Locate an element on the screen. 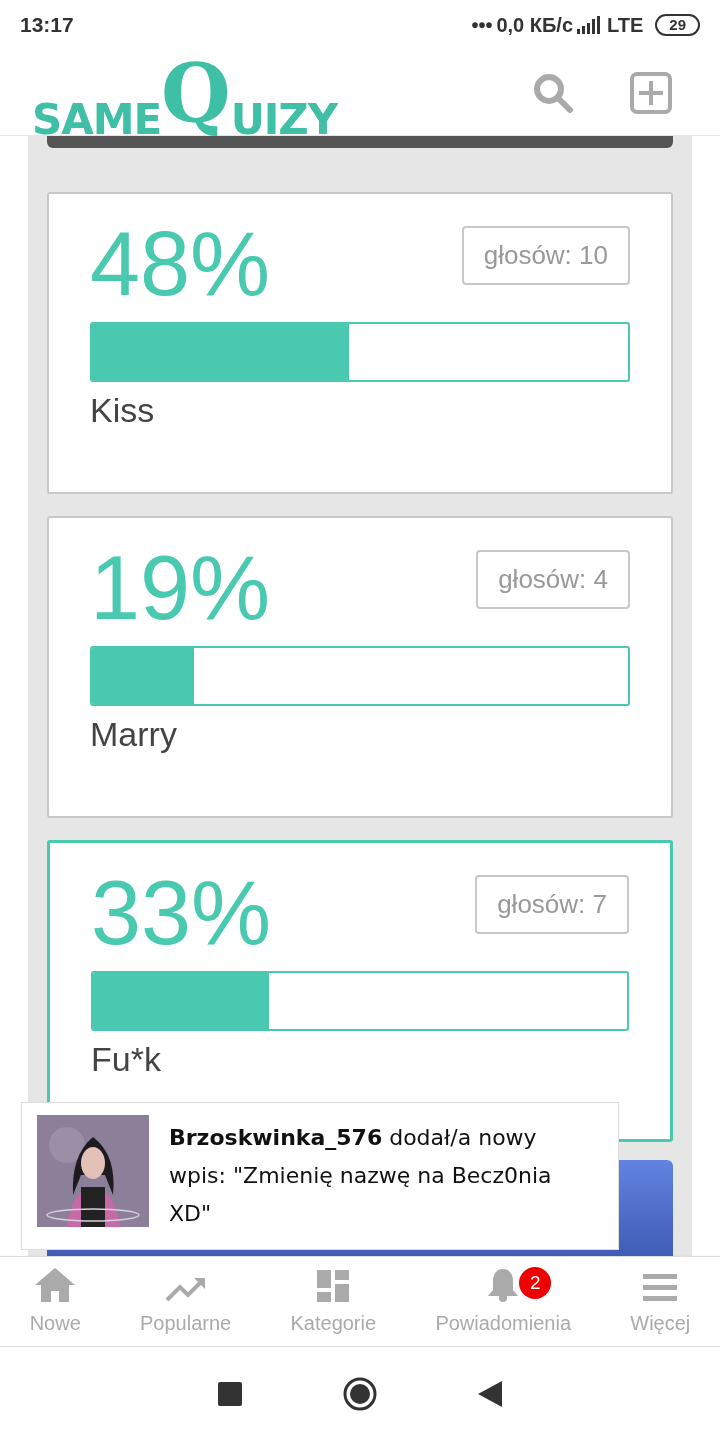  answer-label: Kiss is located at coordinates (123, 410).